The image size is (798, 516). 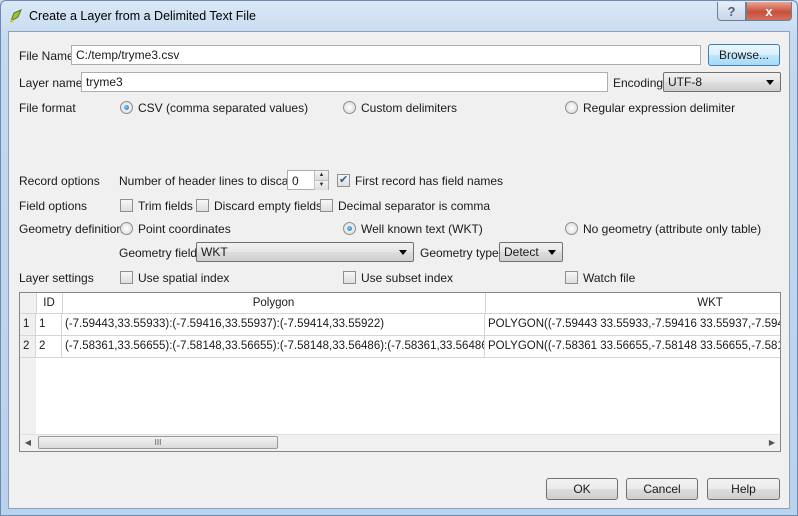 I want to click on header-lines-spinbox: 0 ▲ ▼, so click(x=308, y=180).